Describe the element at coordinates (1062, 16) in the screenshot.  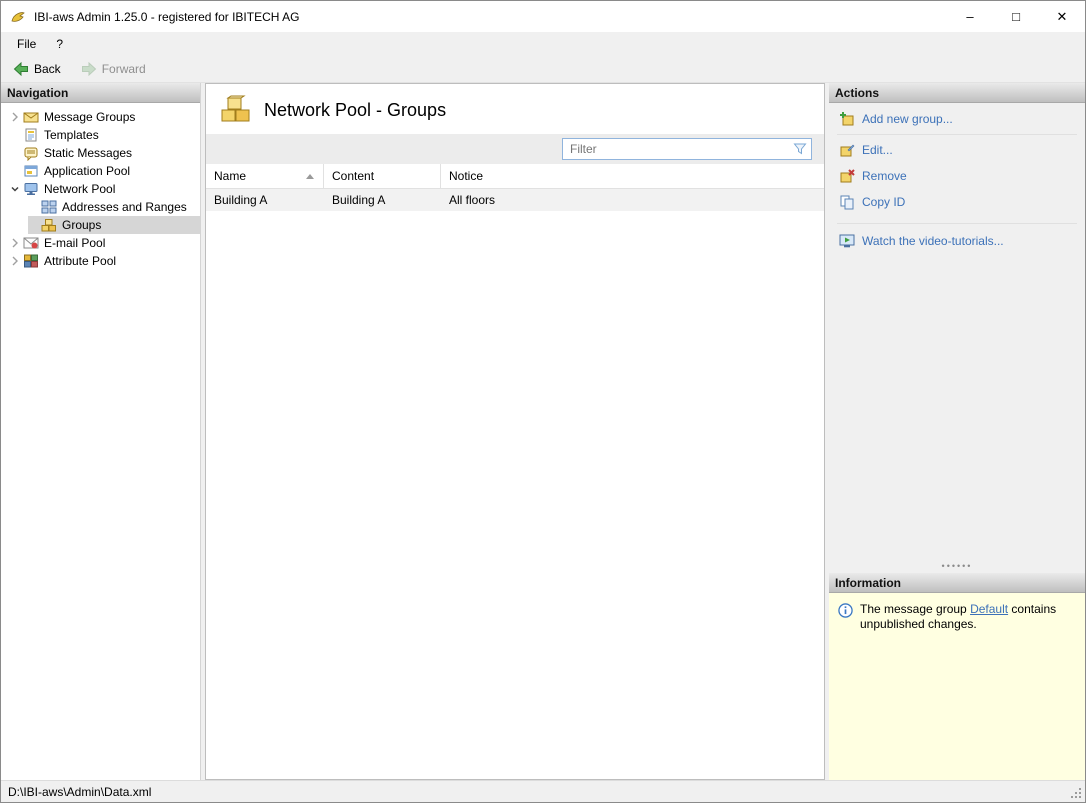
I see `close-button: ✕` at that location.